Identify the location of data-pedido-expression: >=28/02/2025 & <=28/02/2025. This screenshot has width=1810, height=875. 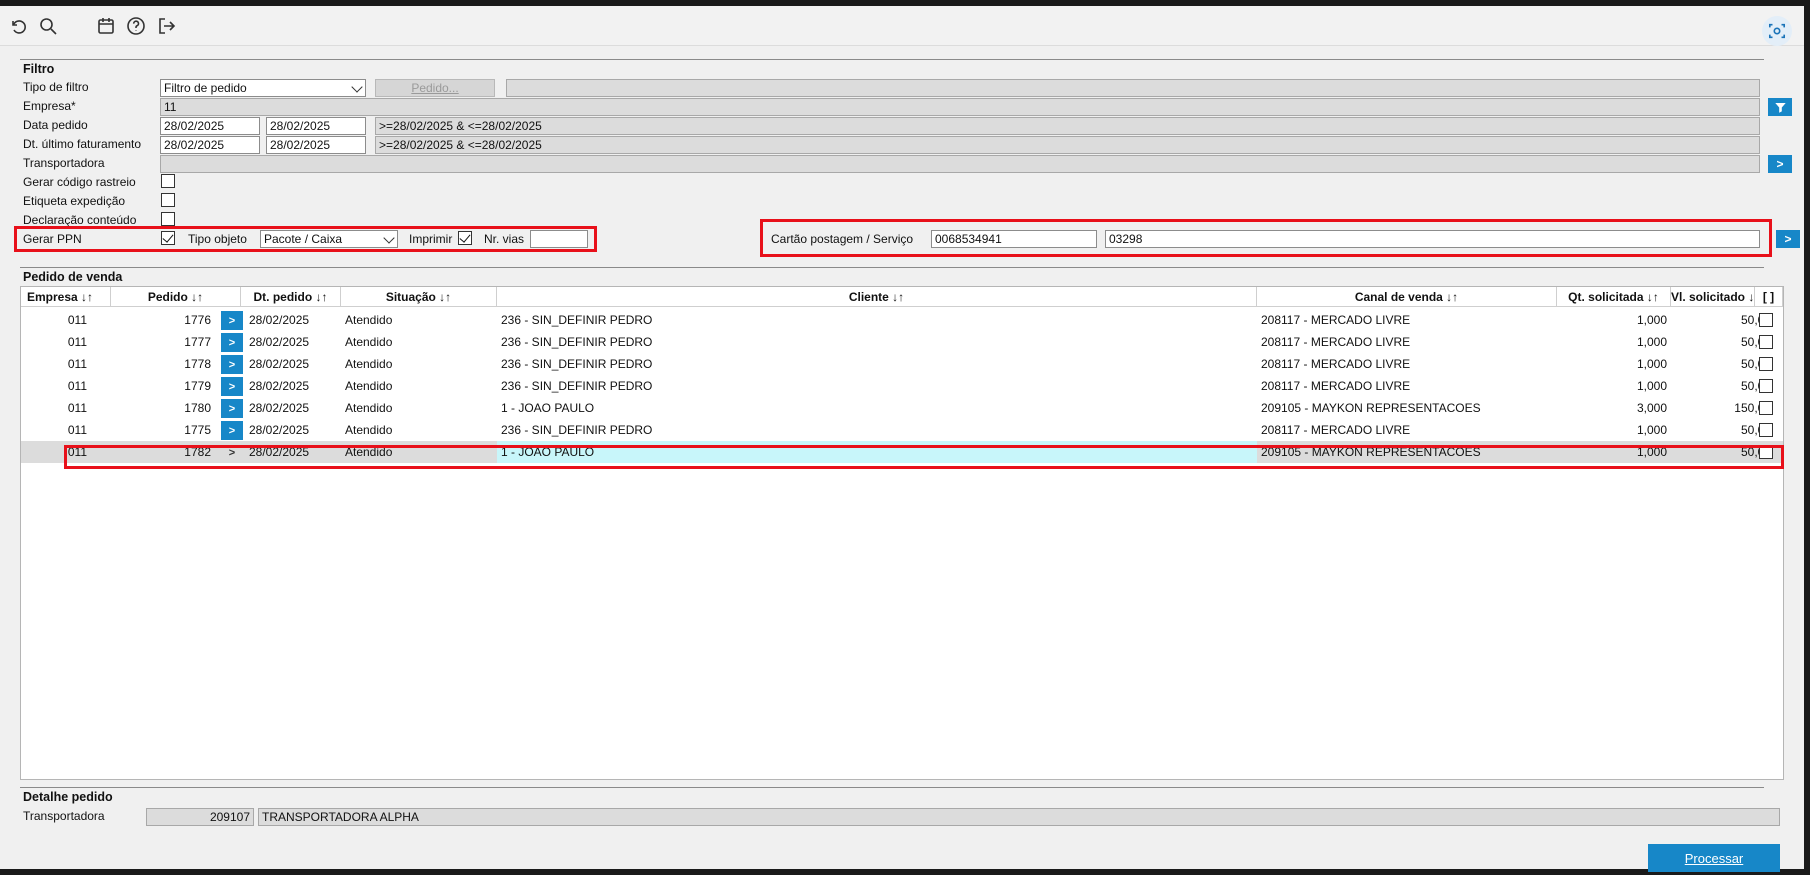
(1067, 126).